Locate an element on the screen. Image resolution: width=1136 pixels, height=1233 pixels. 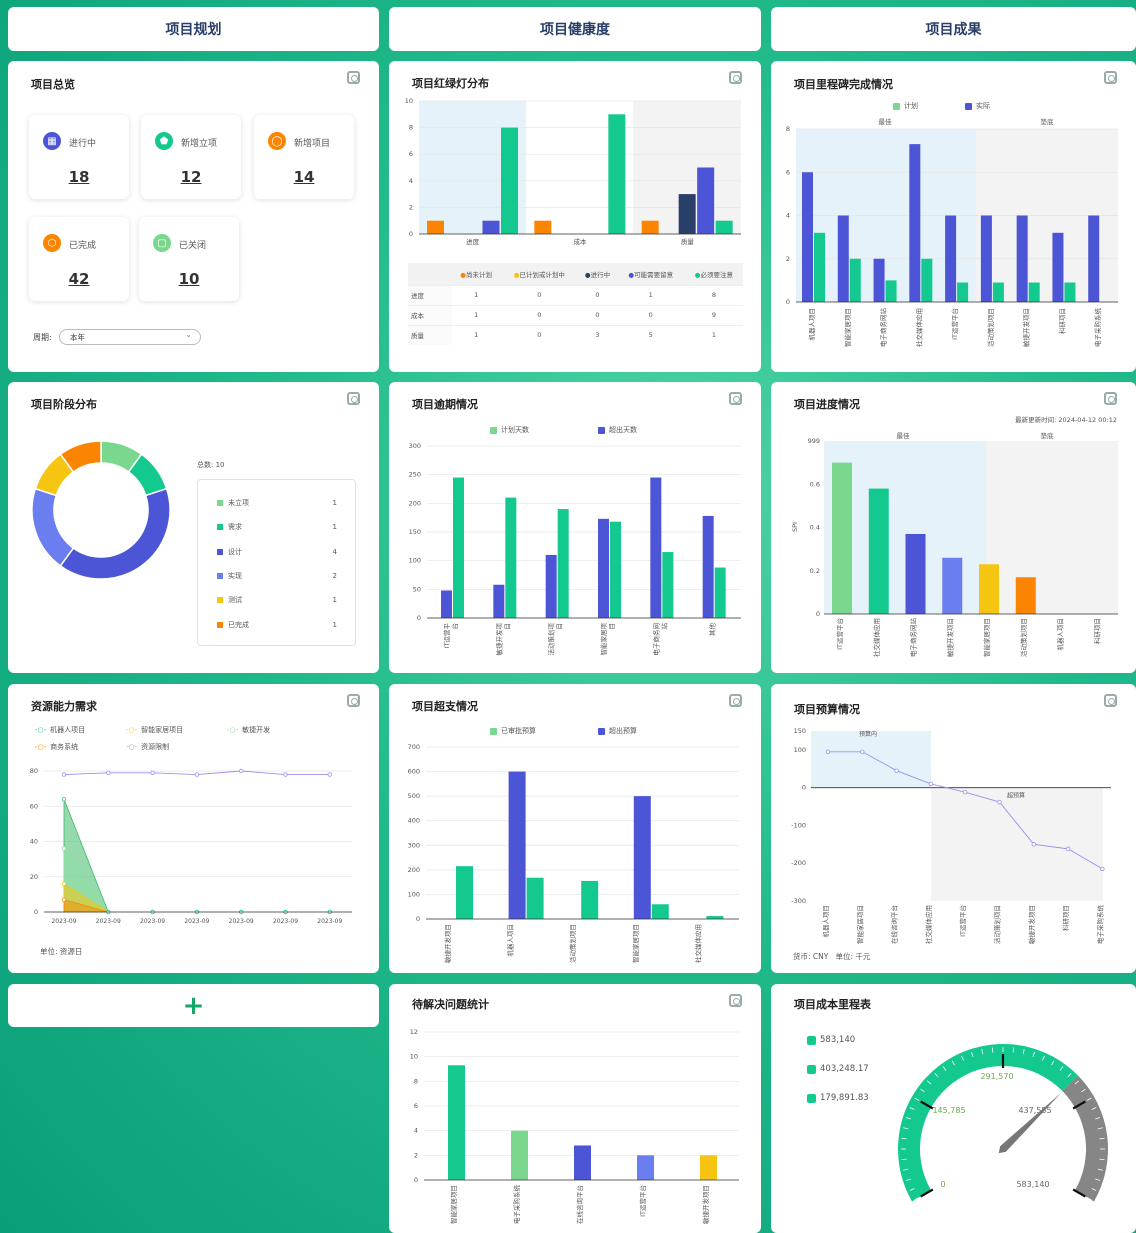
circle-icon: ◯ is located at coordinates (277, 141).